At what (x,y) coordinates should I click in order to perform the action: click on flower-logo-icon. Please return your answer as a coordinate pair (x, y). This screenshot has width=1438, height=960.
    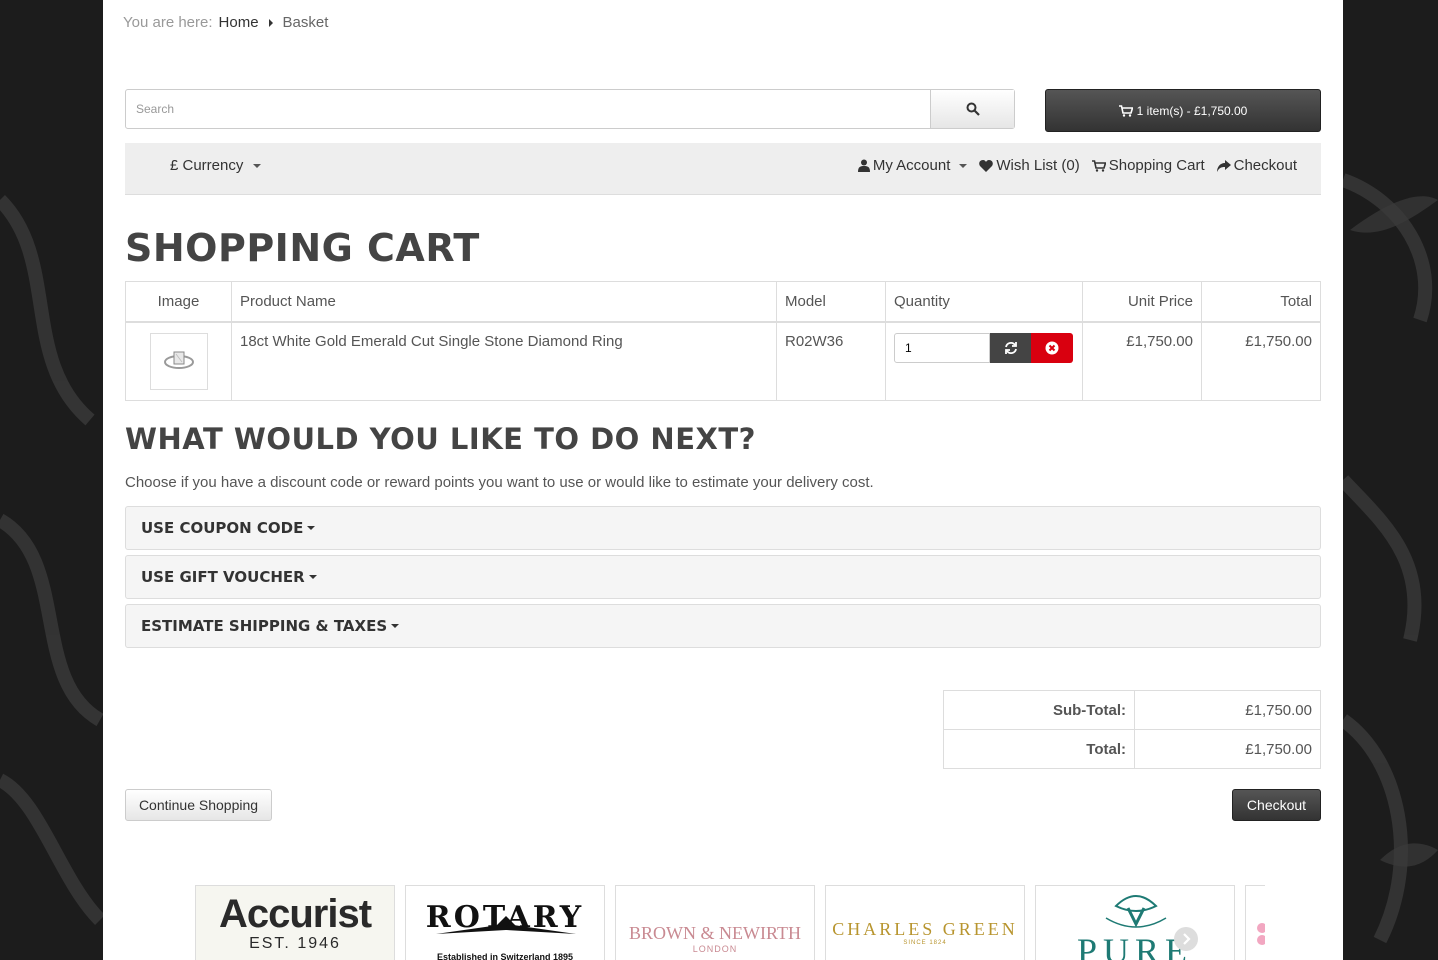
    Looking at the image, I should click on (1261, 934).